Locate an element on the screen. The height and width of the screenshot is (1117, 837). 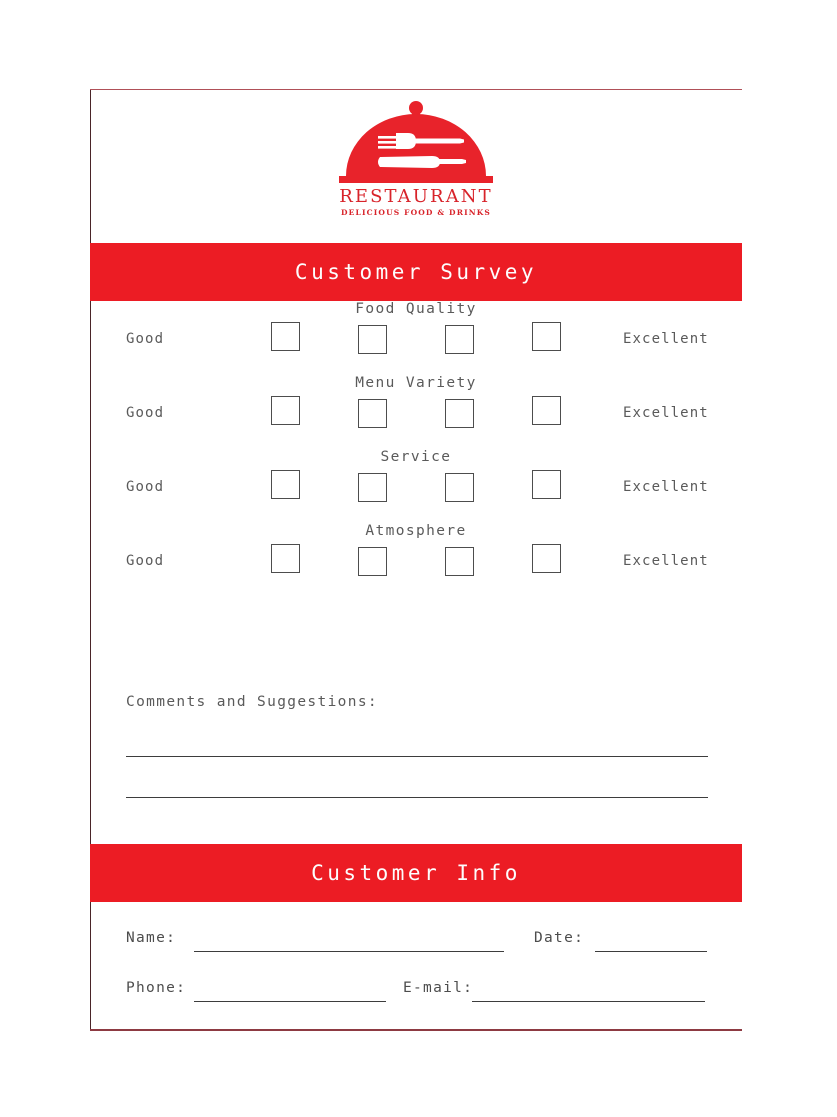
rating-title: Service is located at coordinates (416, 457).